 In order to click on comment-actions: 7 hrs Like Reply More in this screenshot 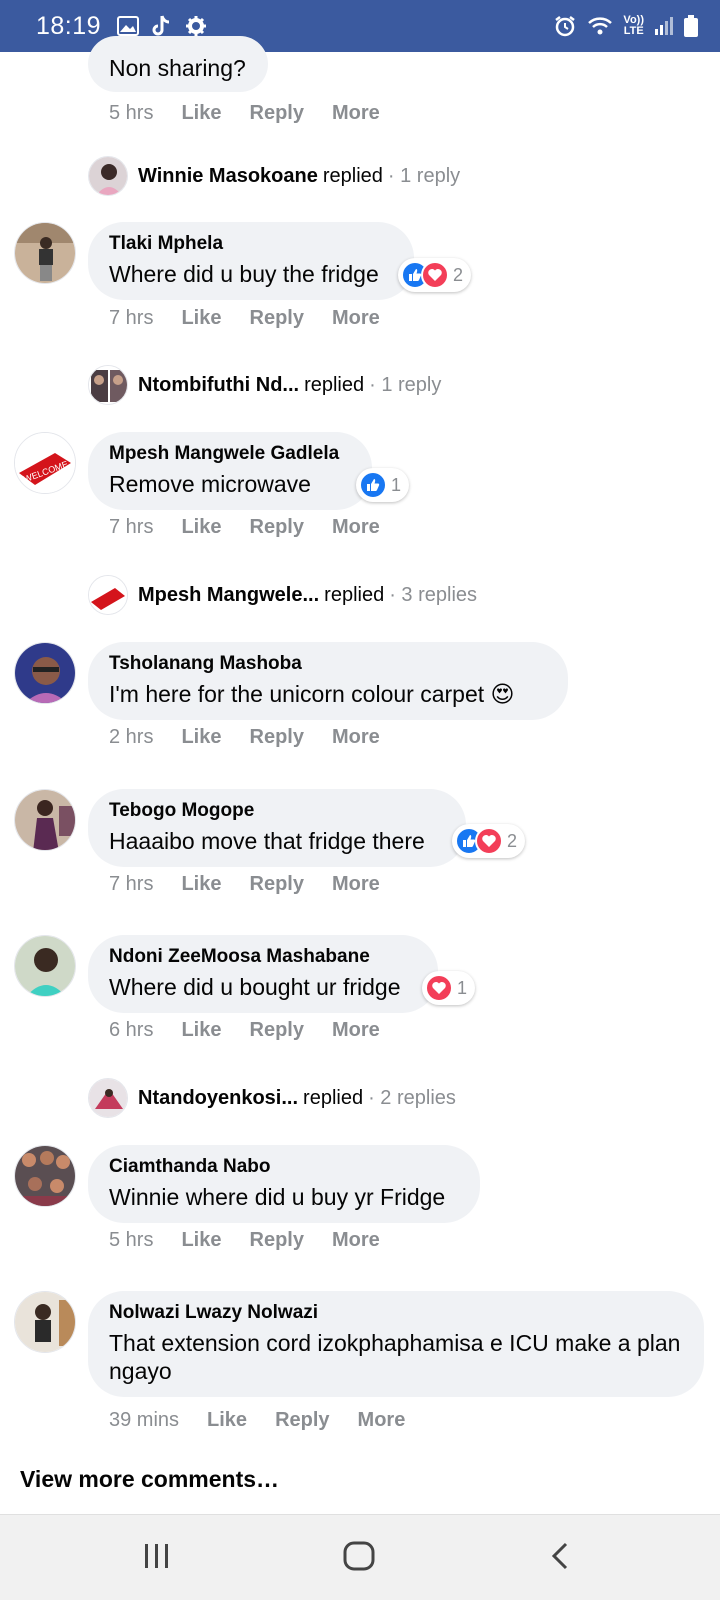, I will do `click(258, 318)`.